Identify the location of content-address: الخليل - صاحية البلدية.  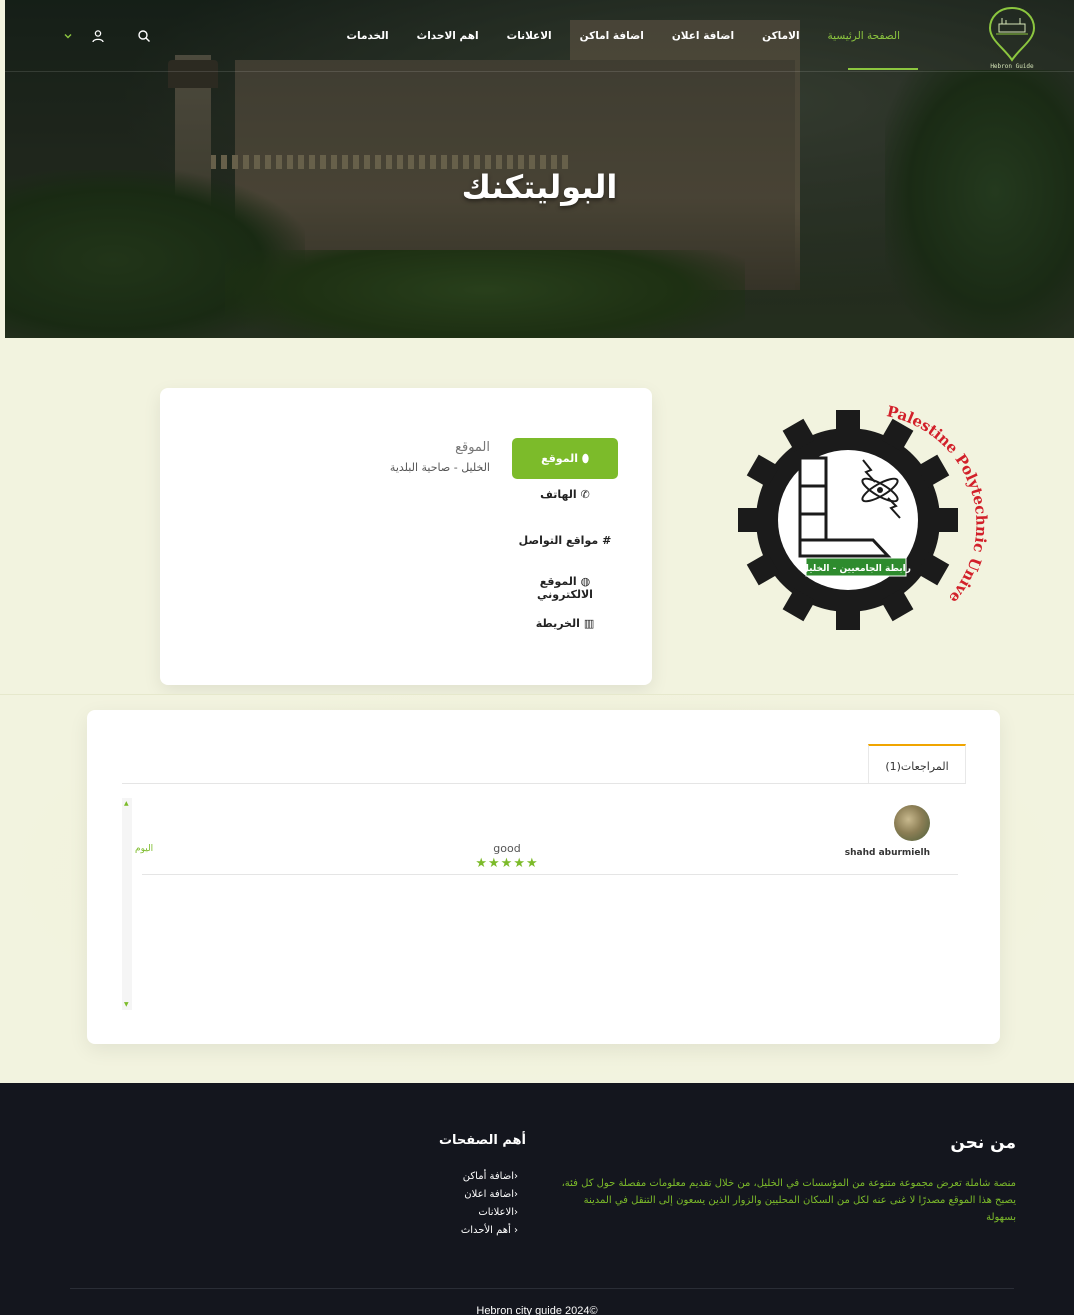
(439, 467).